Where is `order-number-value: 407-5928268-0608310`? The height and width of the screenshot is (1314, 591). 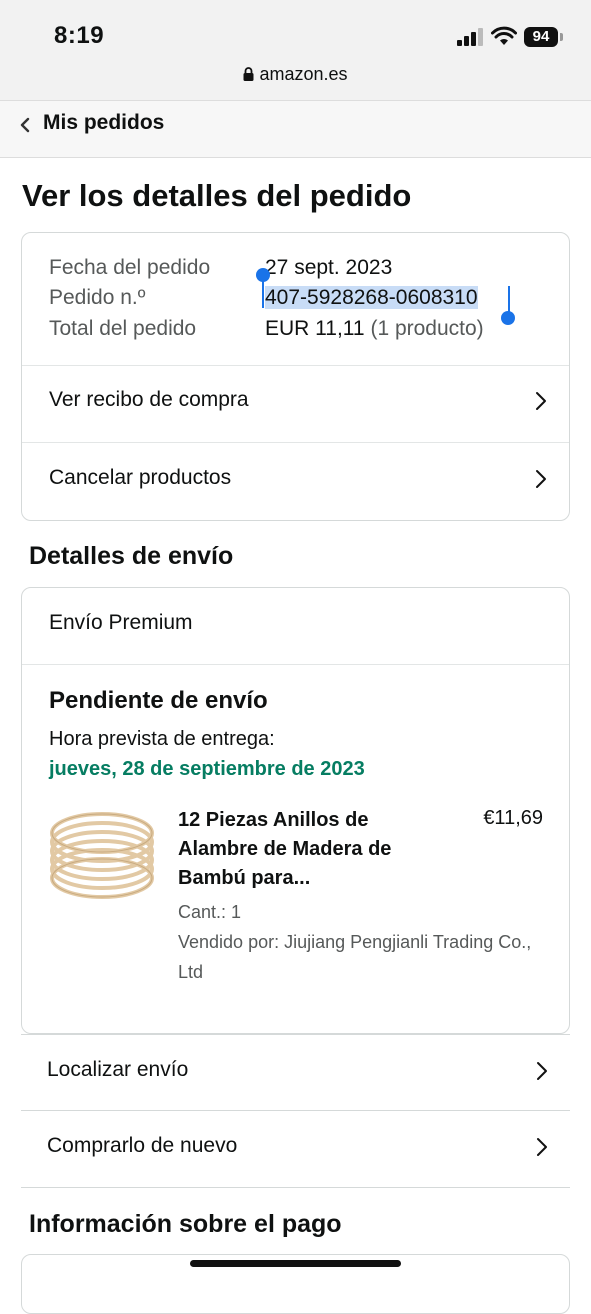 order-number-value: 407-5928268-0608310 is located at coordinates (371, 298).